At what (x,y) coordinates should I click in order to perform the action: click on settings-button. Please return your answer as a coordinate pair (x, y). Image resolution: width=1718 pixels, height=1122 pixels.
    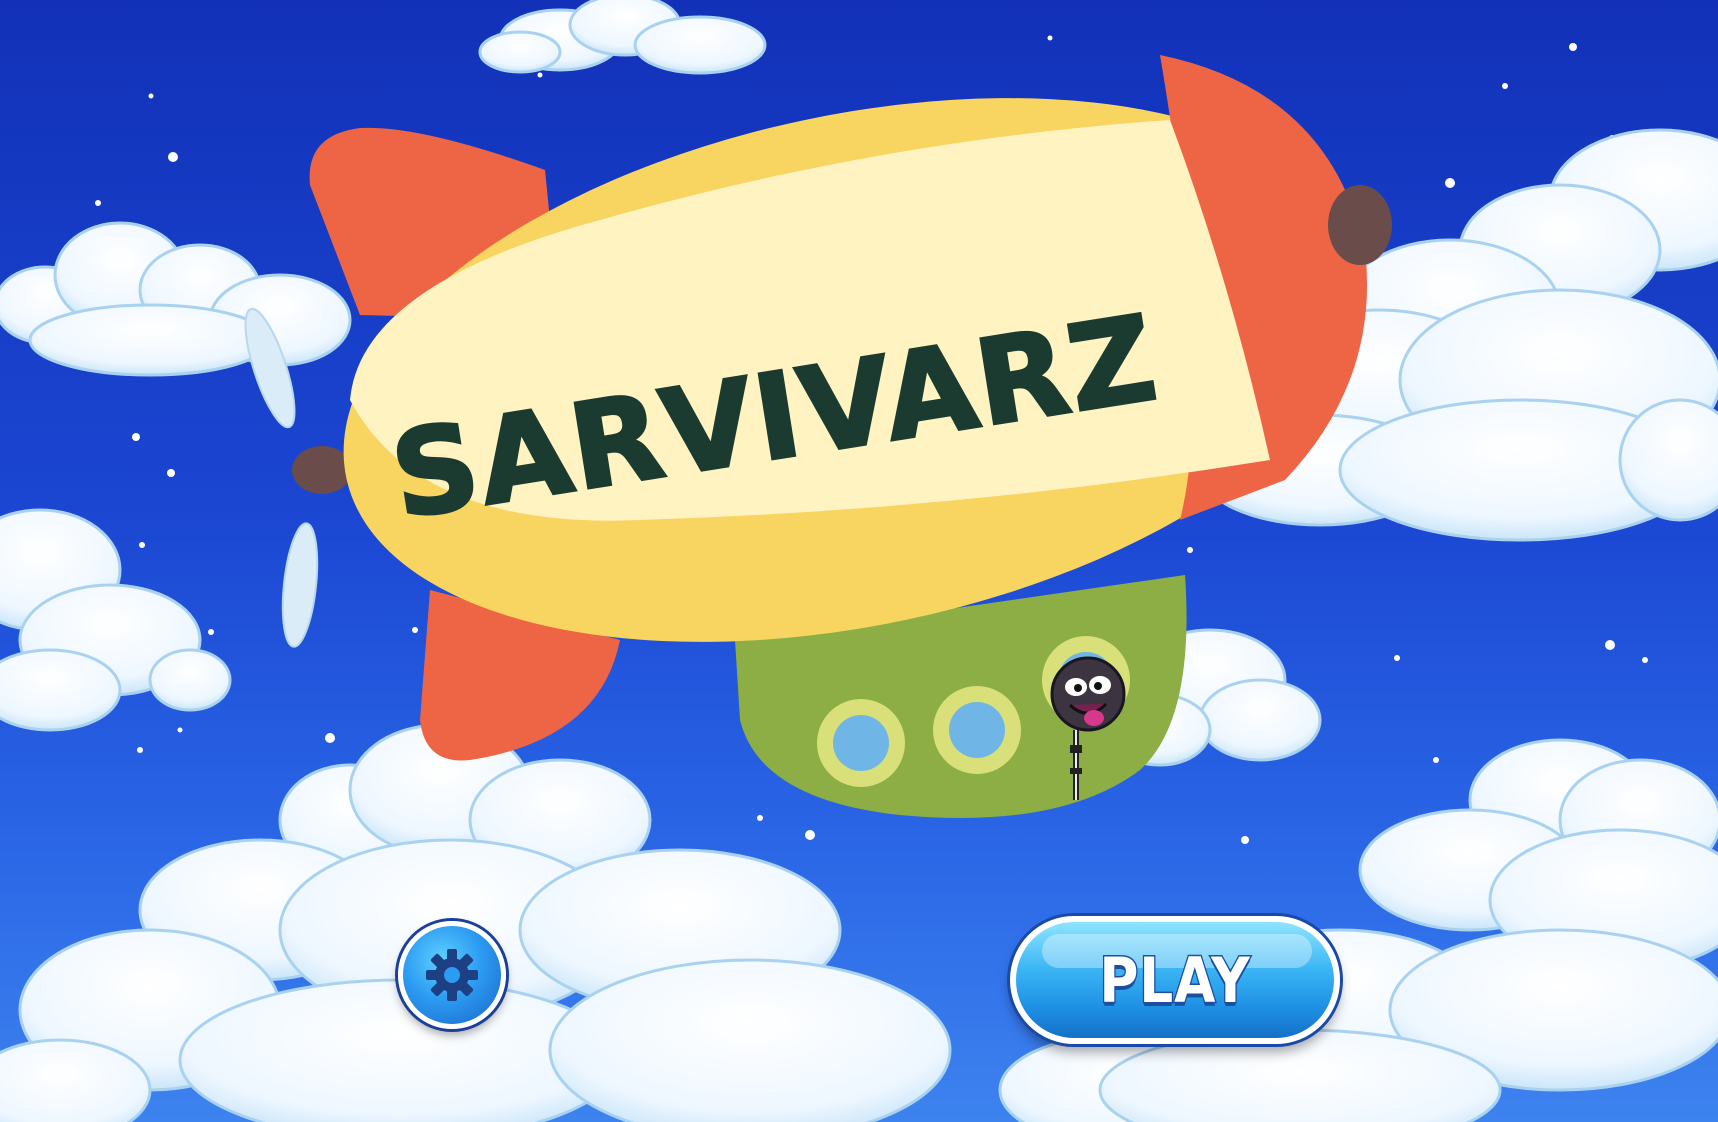
    Looking at the image, I should click on (452, 975).